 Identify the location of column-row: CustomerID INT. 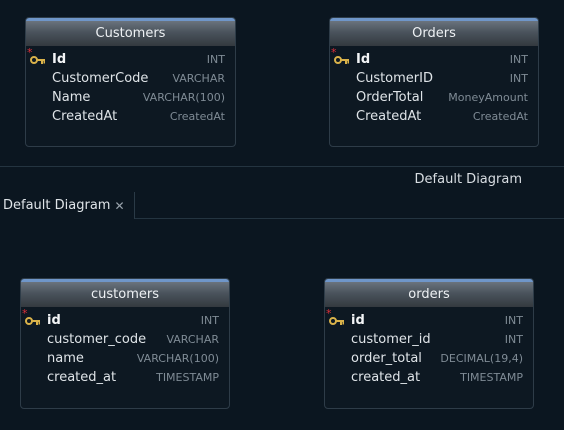
(434, 78).